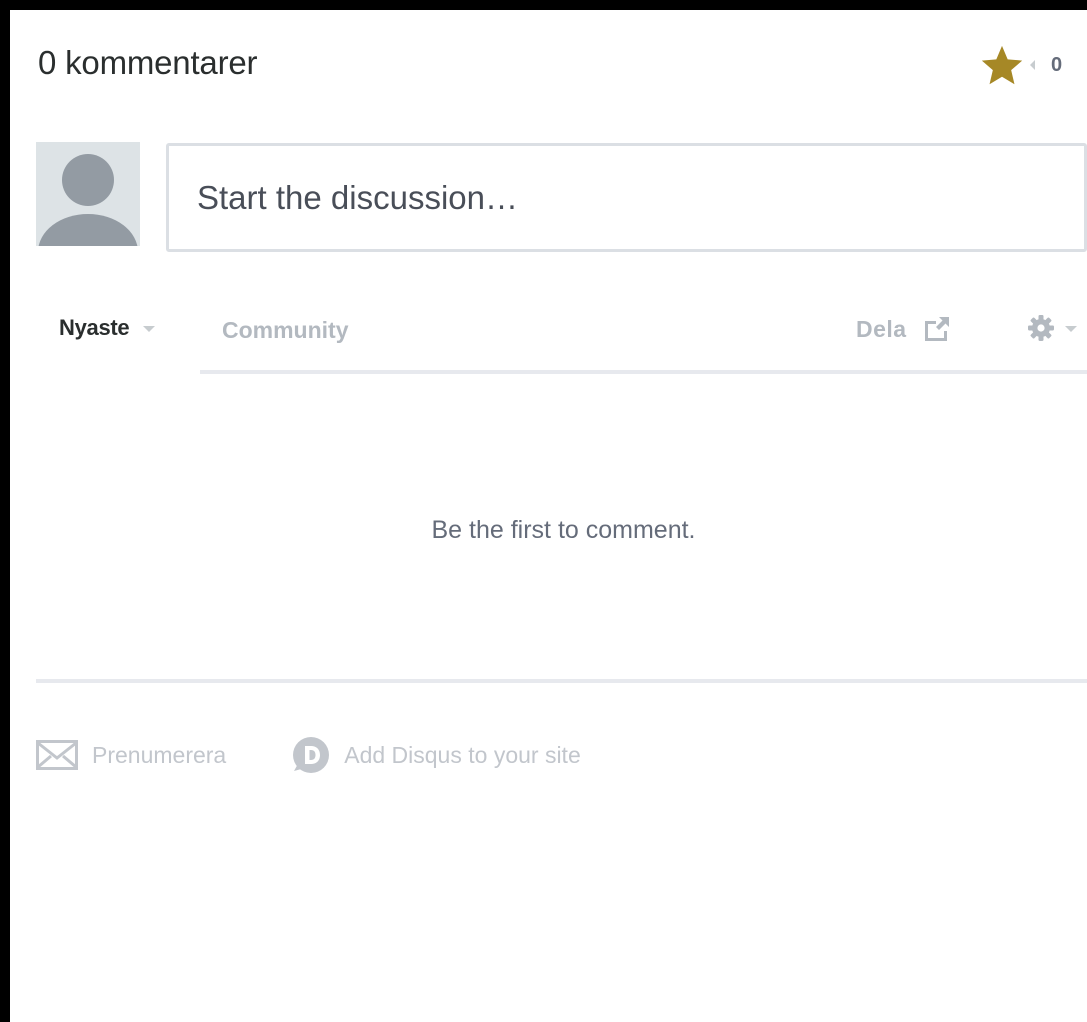 This screenshot has width=1087, height=1022. I want to click on share-icon, so click(936, 329).